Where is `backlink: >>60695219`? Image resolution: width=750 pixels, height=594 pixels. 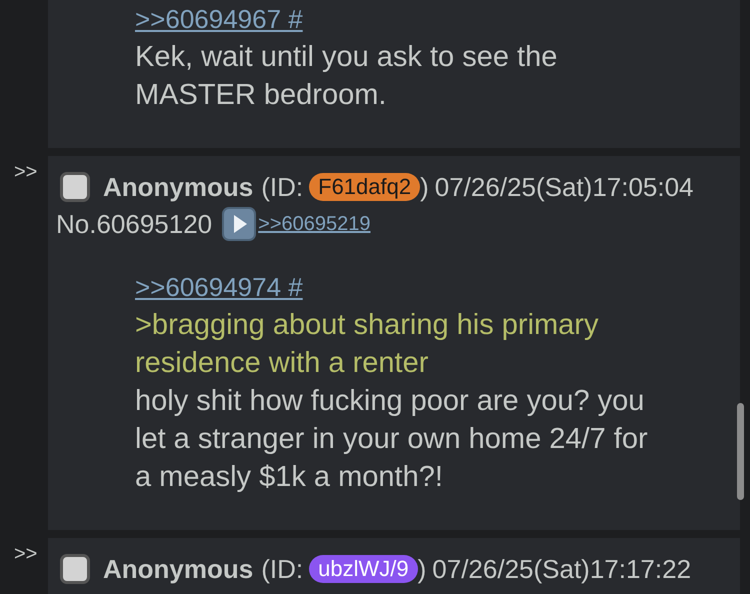
backlink: >>60695219 is located at coordinates (314, 224).